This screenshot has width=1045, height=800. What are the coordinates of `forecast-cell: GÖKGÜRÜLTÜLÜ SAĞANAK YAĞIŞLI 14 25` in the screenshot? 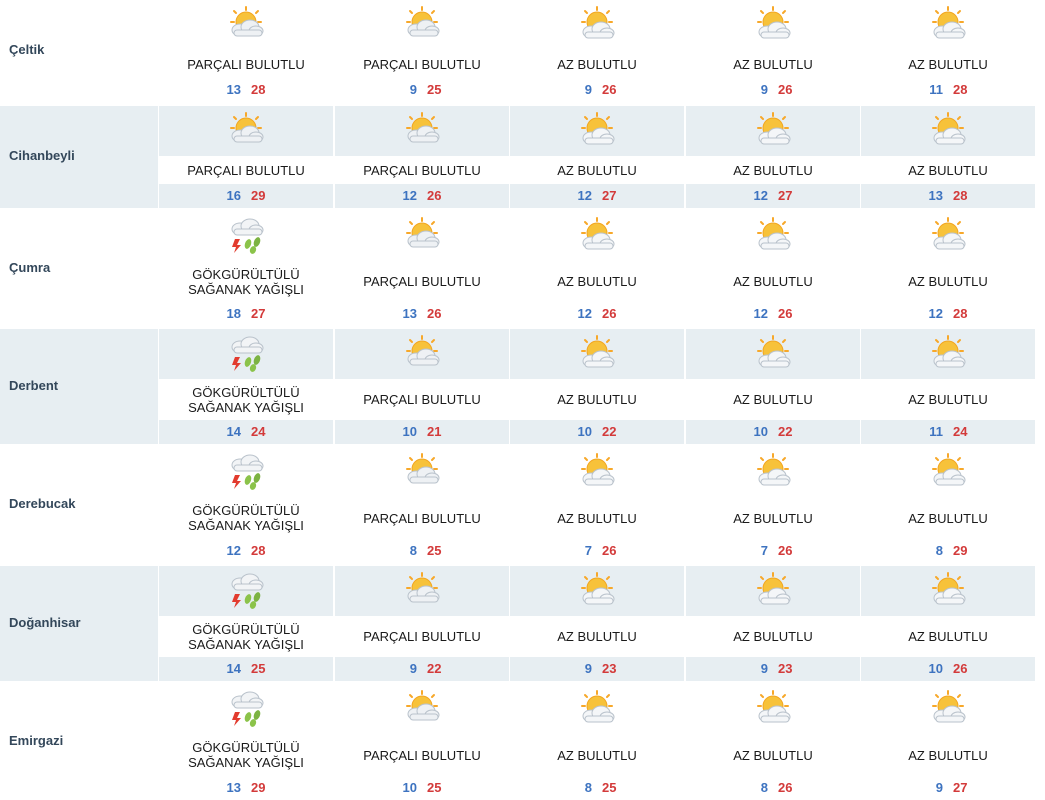 It's located at (246, 623).